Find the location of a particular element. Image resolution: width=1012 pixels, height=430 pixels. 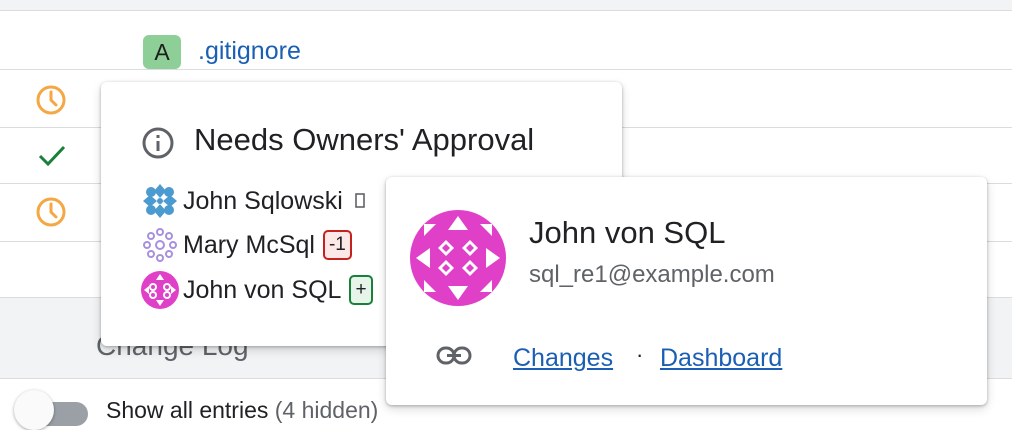

changes-link: Changes is located at coordinates (563, 358).